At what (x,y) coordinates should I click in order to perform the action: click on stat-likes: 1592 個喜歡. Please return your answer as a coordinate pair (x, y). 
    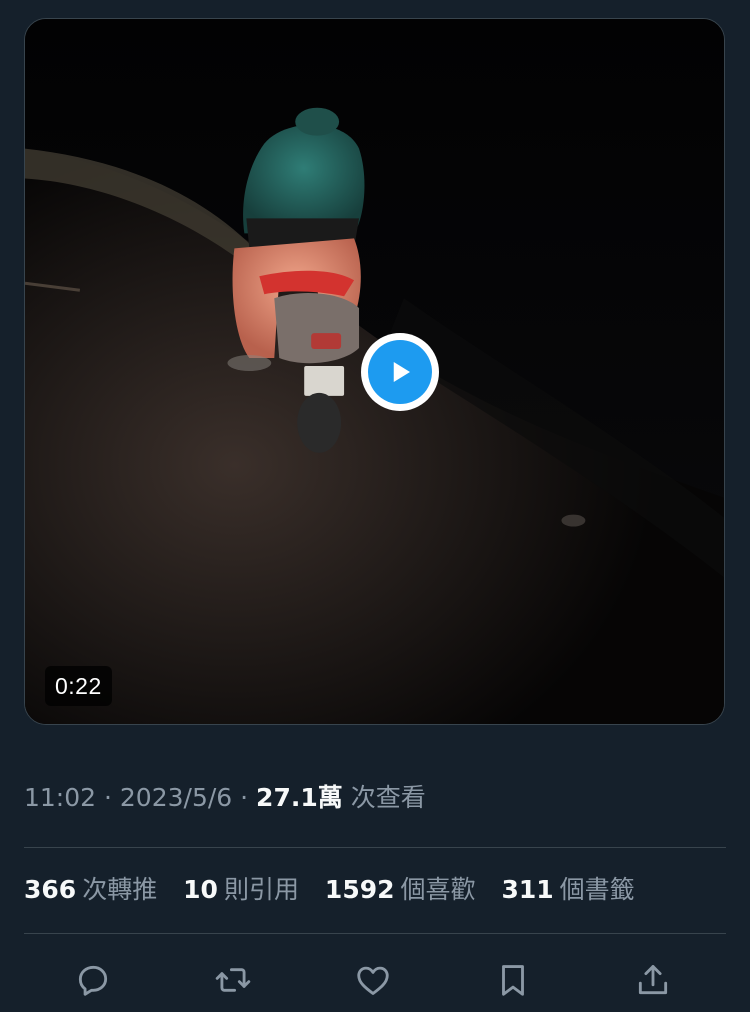
    Looking at the image, I should click on (400, 890).